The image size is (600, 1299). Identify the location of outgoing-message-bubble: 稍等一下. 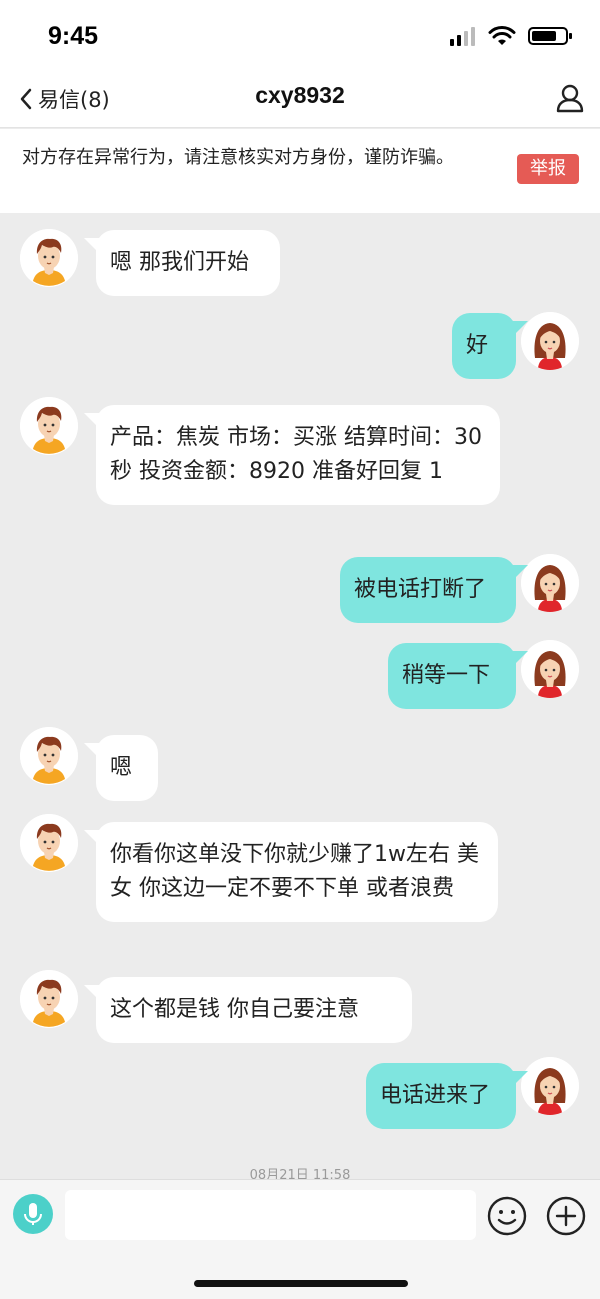
(458, 676).